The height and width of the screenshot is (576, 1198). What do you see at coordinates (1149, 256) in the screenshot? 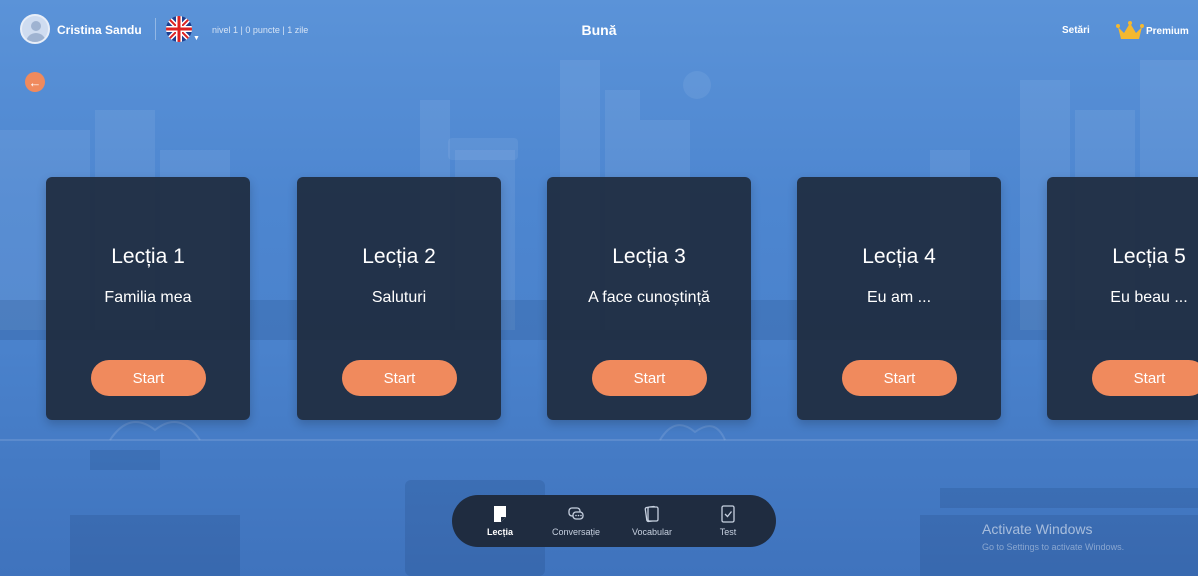
I see `lesson-title: Lecția 5` at bounding box center [1149, 256].